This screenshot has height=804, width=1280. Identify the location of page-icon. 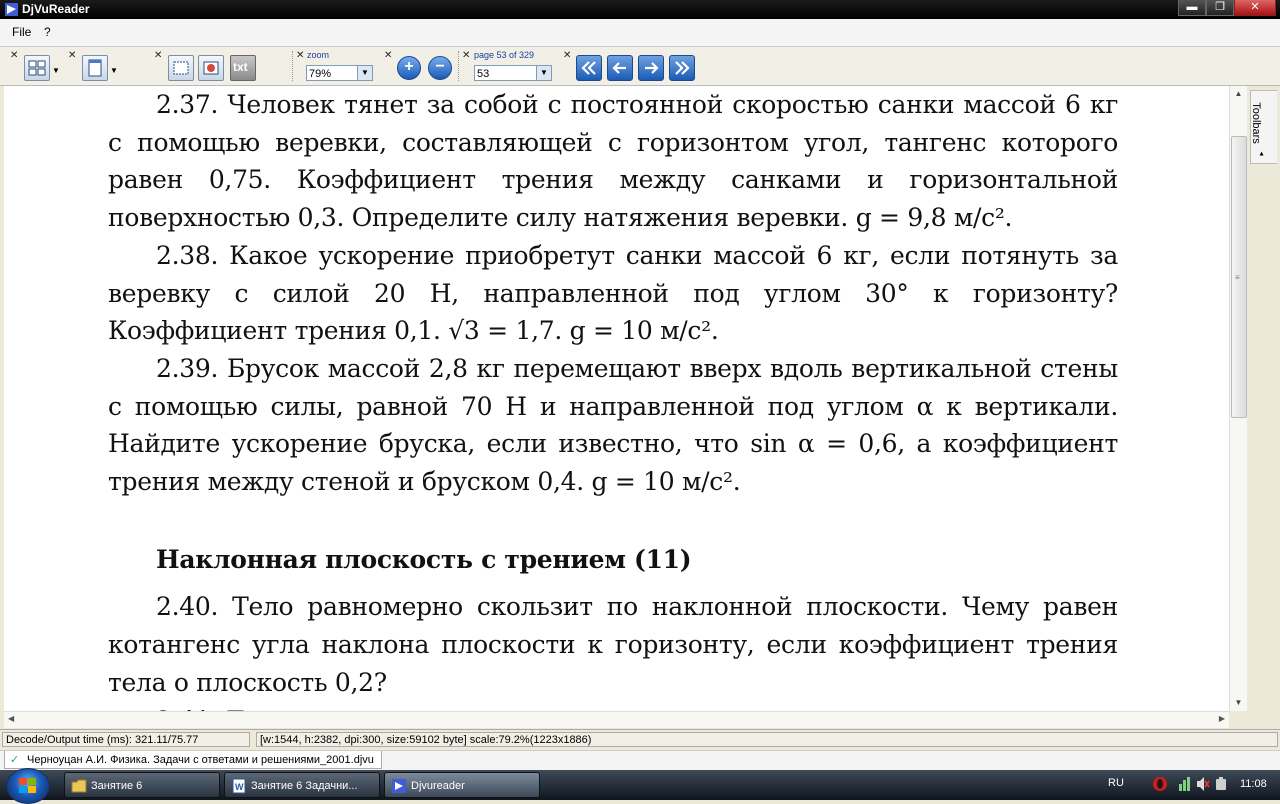
(95, 68).